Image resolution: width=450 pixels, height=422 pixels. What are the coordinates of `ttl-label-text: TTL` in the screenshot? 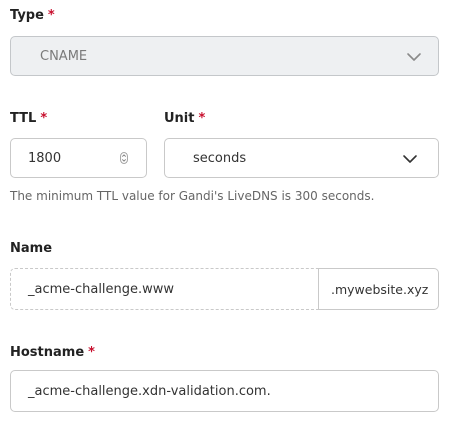 It's located at (23, 118).